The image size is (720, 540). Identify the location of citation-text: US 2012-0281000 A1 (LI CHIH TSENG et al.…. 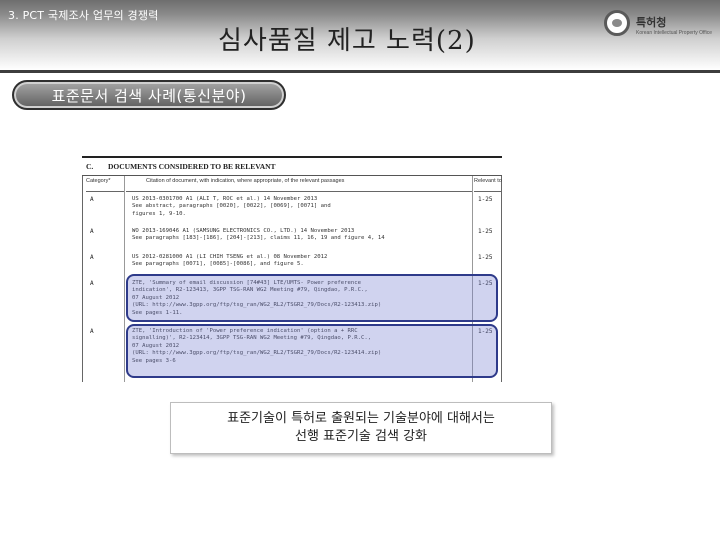
(230, 261).